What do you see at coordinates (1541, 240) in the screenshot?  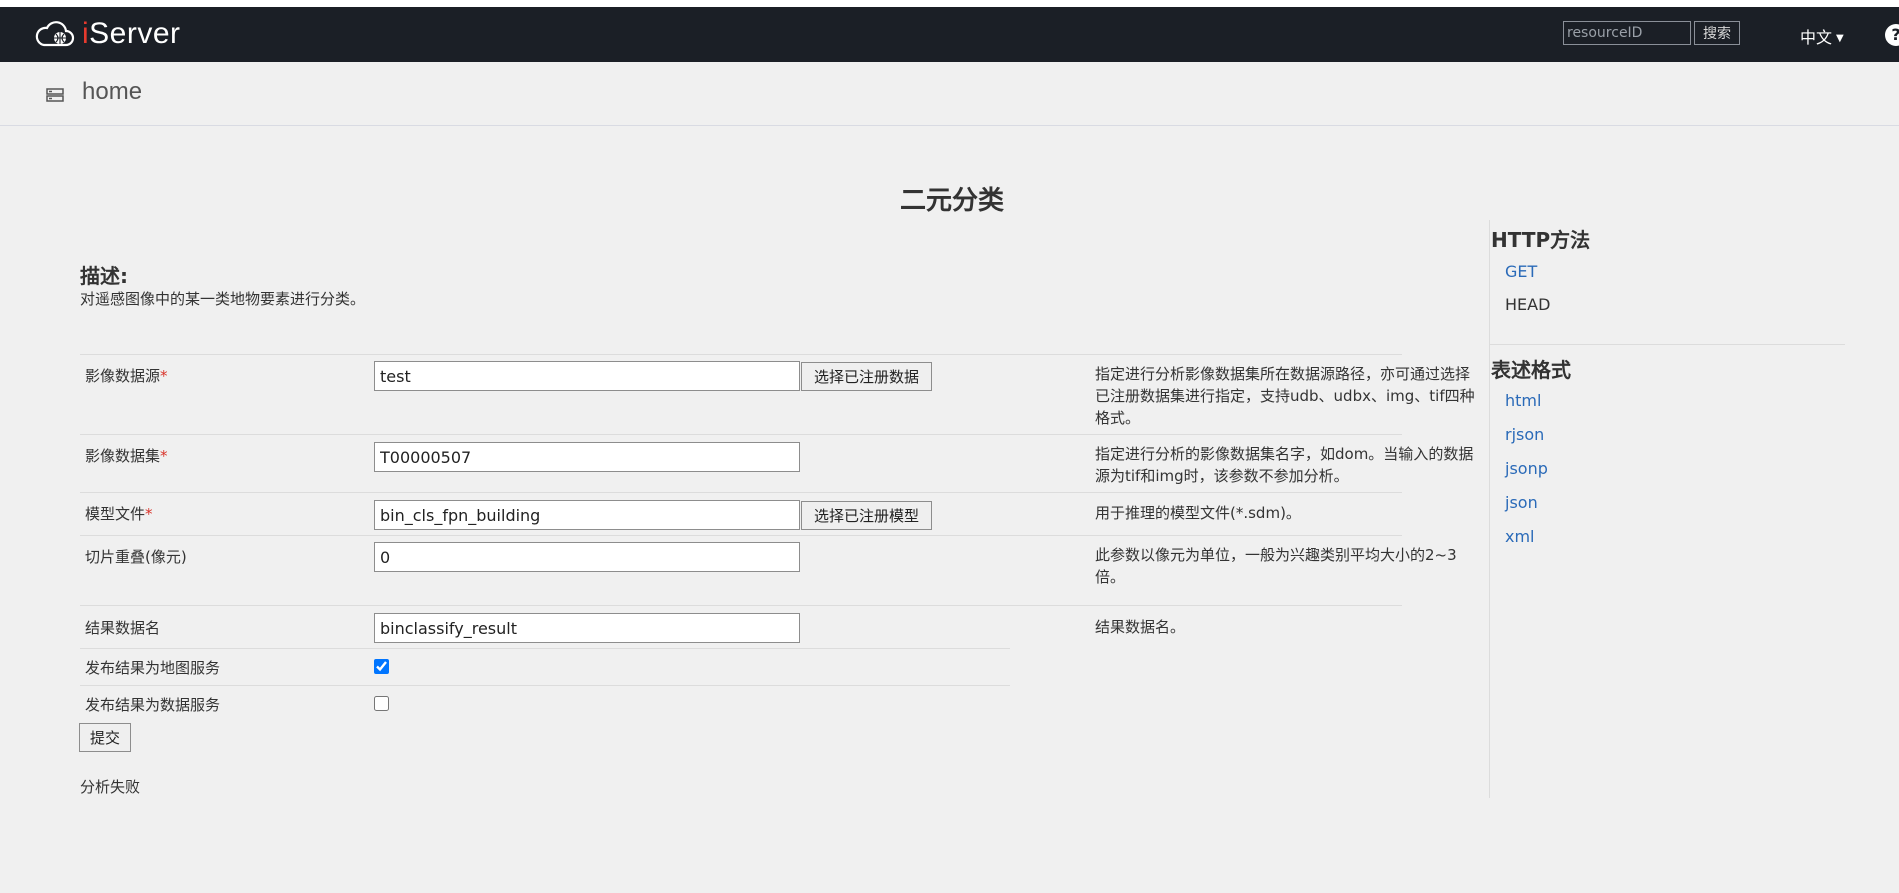 I see `http-methods-heading: HTTP方法` at bounding box center [1541, 240].